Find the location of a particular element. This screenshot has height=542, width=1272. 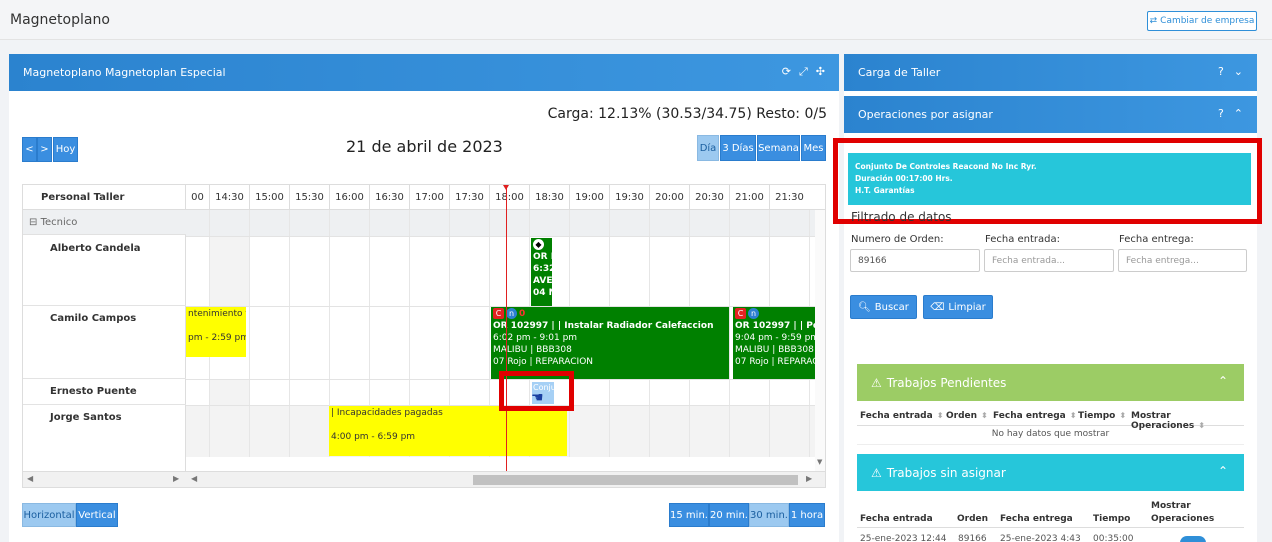

carga-taller-header: Carga de Taller ? ⌄ is located at coordinates (1050, 72).